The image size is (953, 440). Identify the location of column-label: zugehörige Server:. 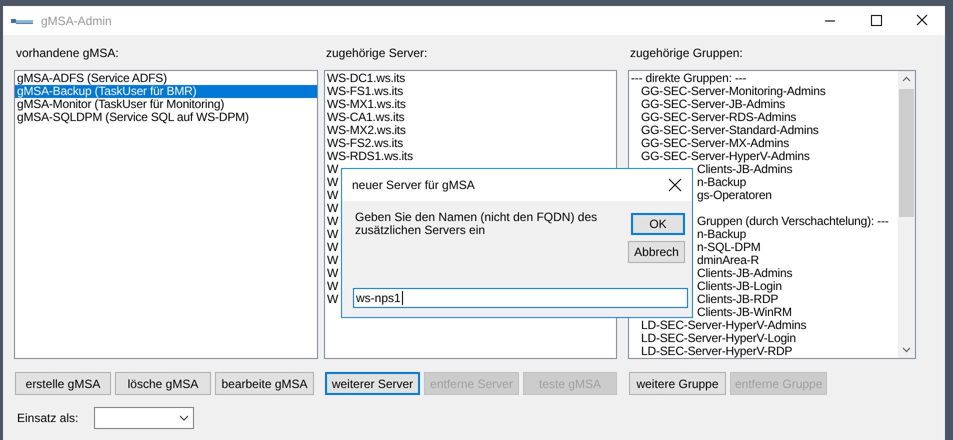
(376, 54).